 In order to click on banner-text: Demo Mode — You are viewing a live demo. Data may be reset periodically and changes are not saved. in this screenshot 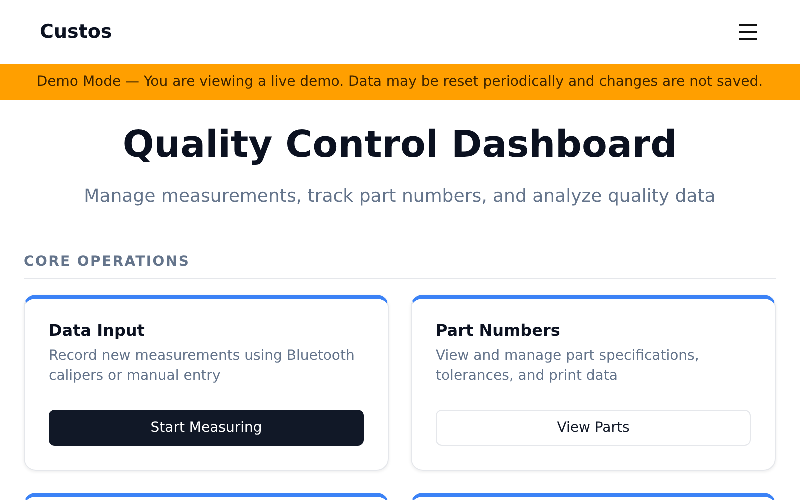, I will do `click(400, 82)`.